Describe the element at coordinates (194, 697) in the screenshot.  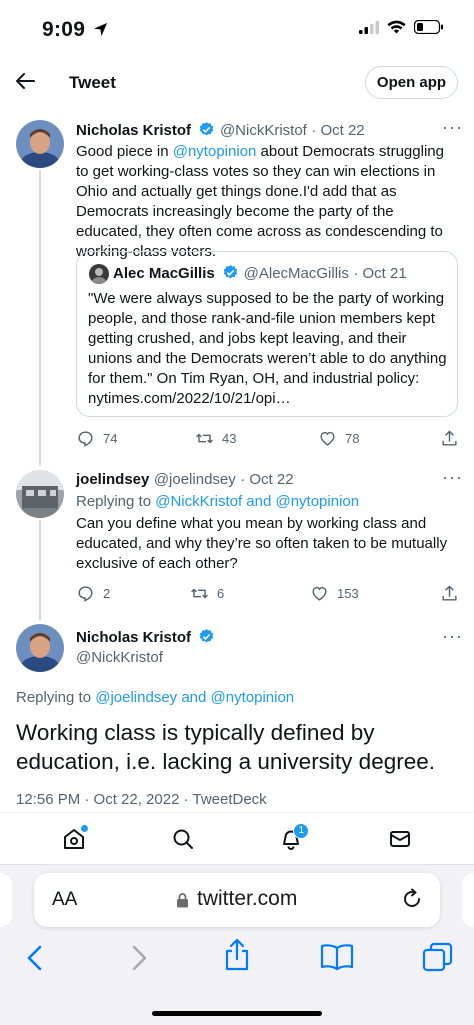
I see `replying-to-link: @joelindsey and @nytopinion` at that location.